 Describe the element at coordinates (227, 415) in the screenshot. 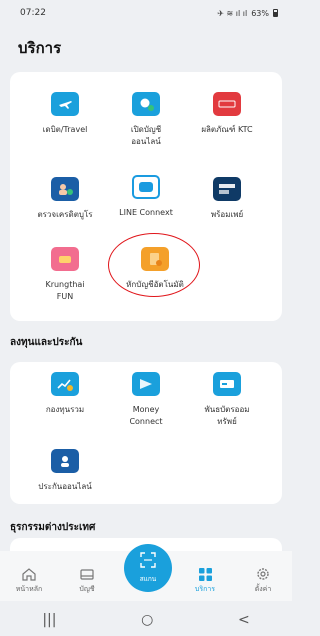

I see `invest-label: พันธบัตรออม ทรัพย์` at that location.